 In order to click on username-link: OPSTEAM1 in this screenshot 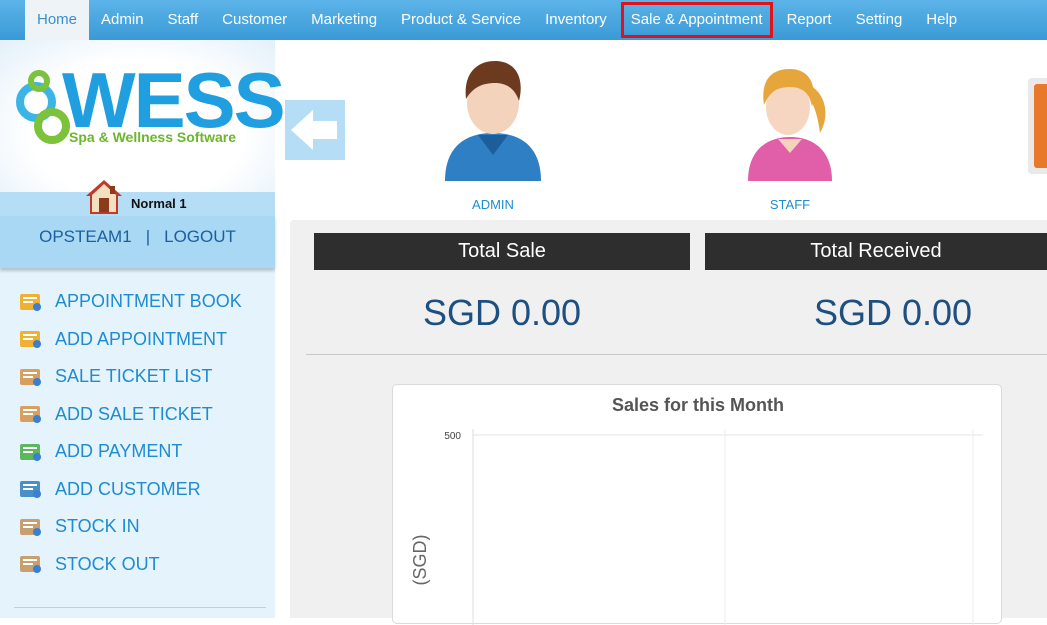, I will do `click(85, 237)`.